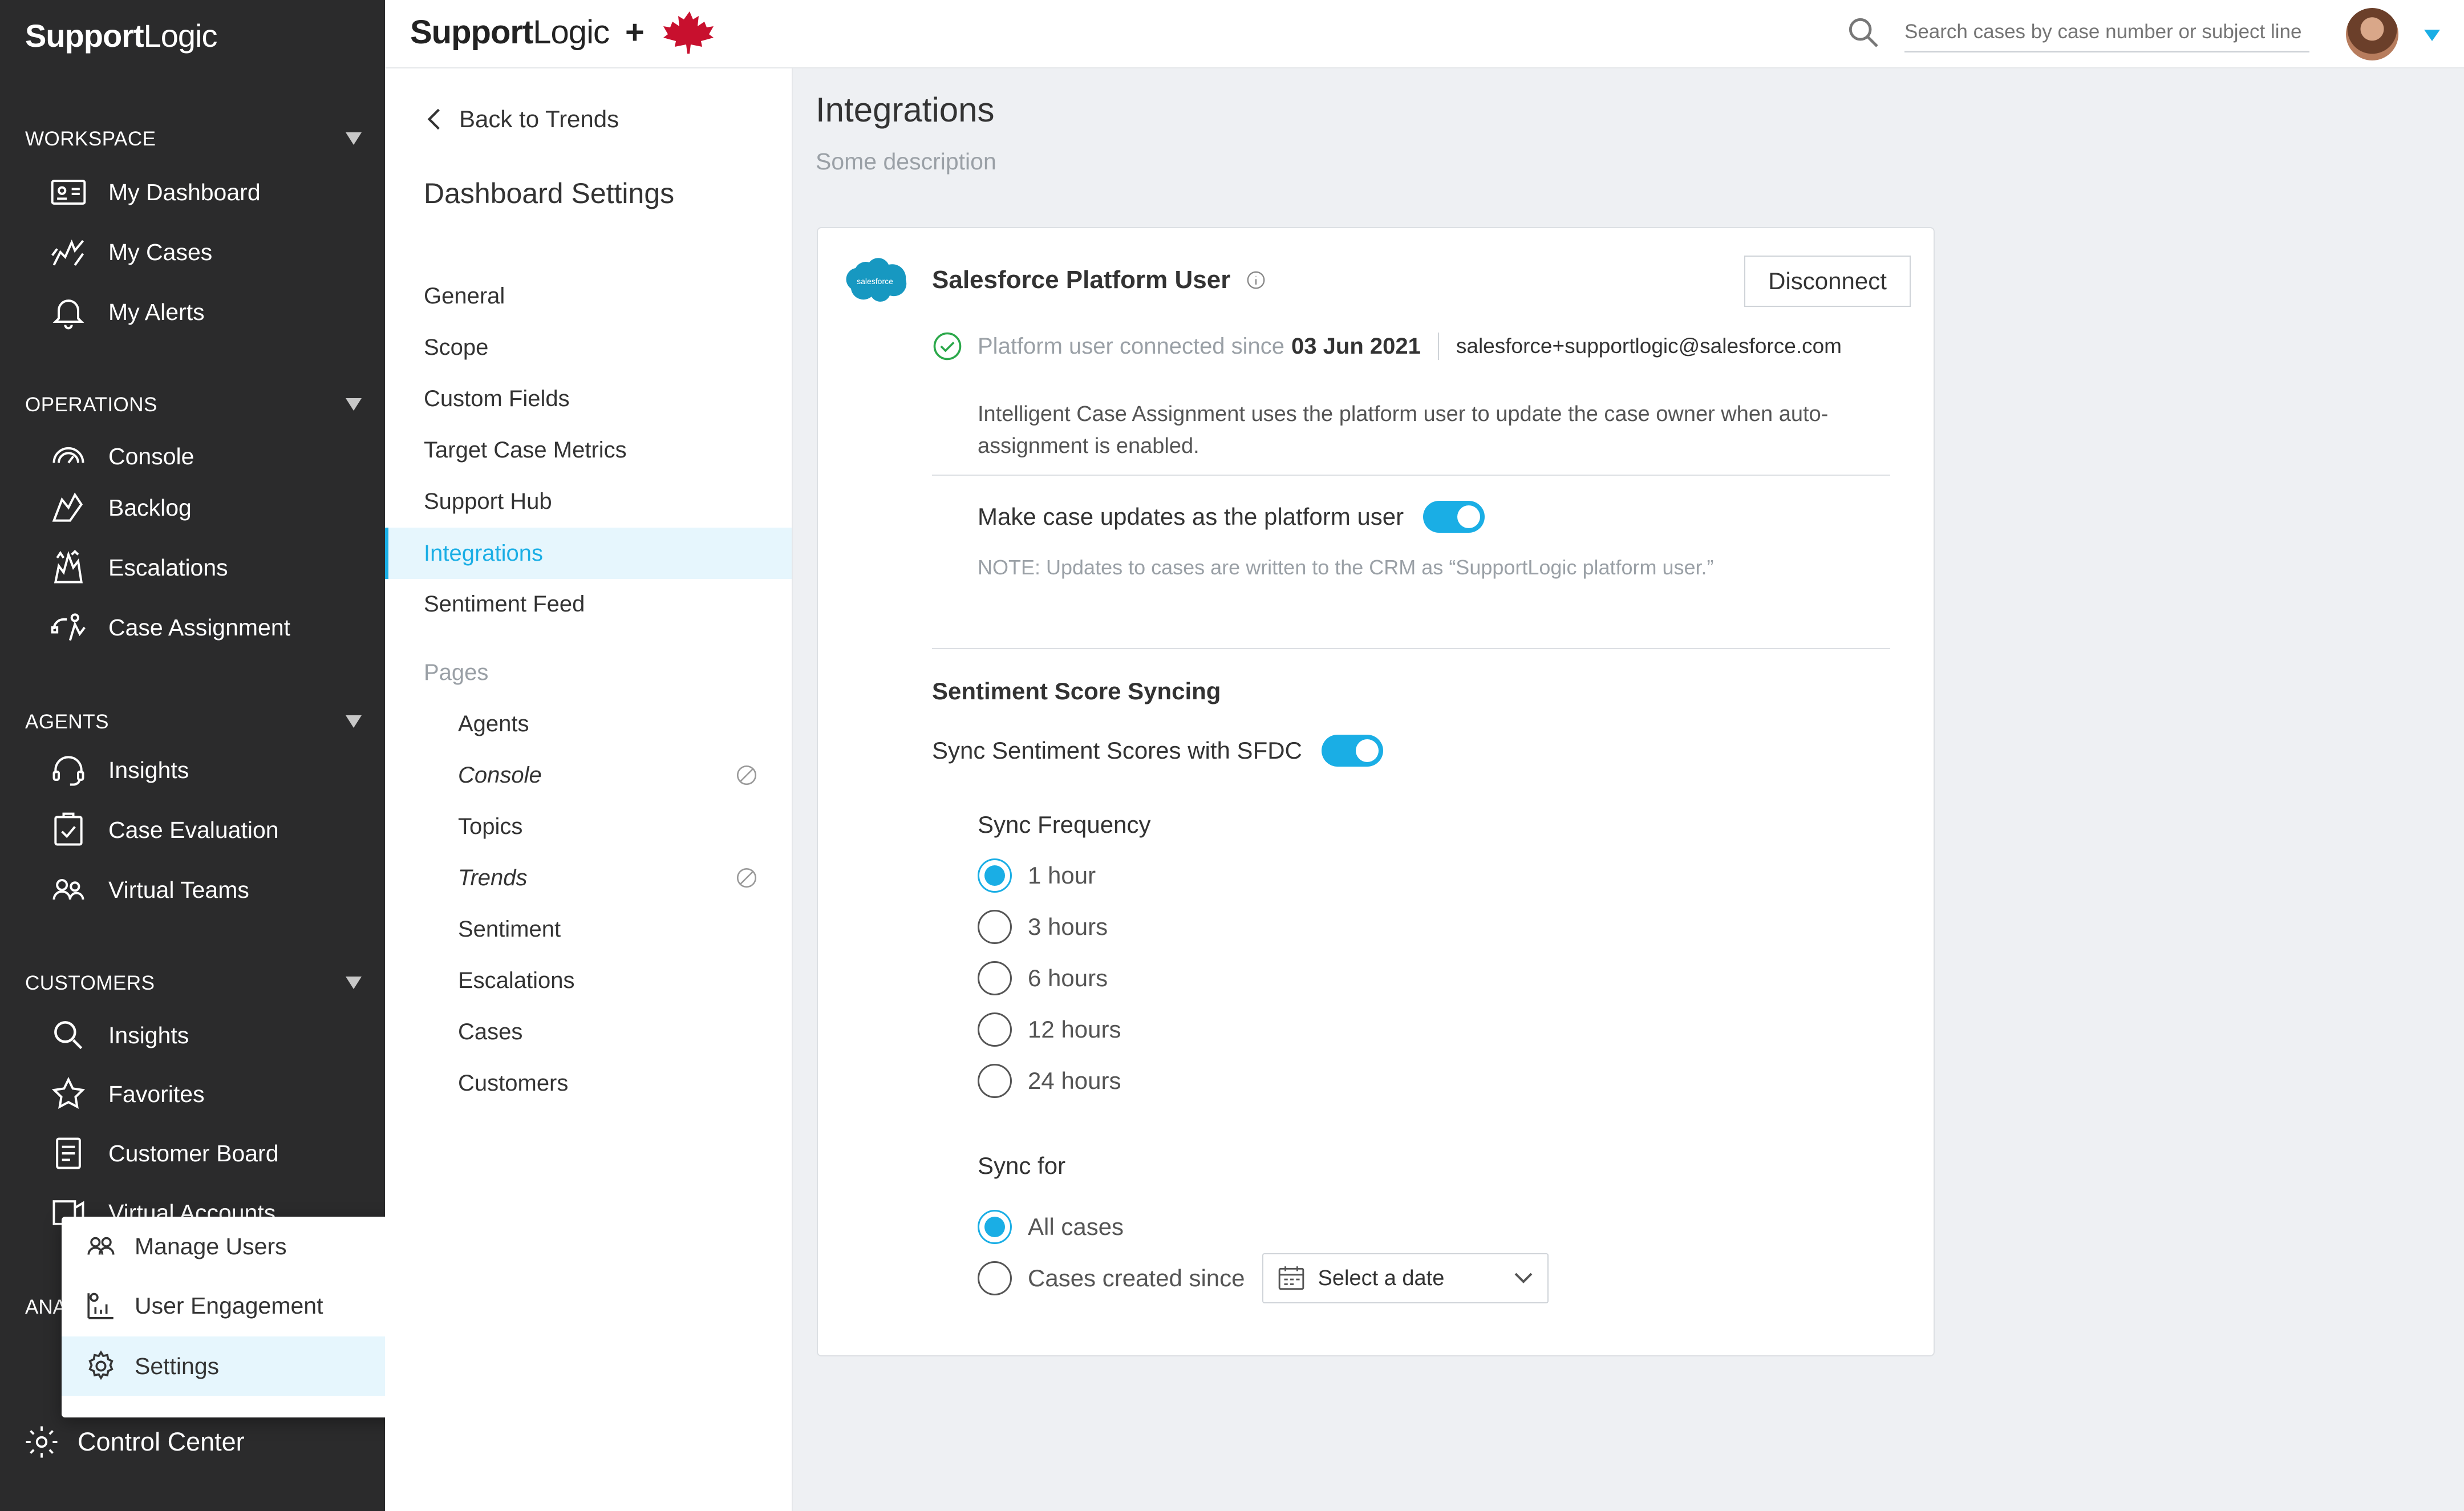 This screenshot has width=2464, height=1511. Describe the element at coordinates (588, 553) in the screenshot. I see `settings-item-integrations: Integrations` at that location.